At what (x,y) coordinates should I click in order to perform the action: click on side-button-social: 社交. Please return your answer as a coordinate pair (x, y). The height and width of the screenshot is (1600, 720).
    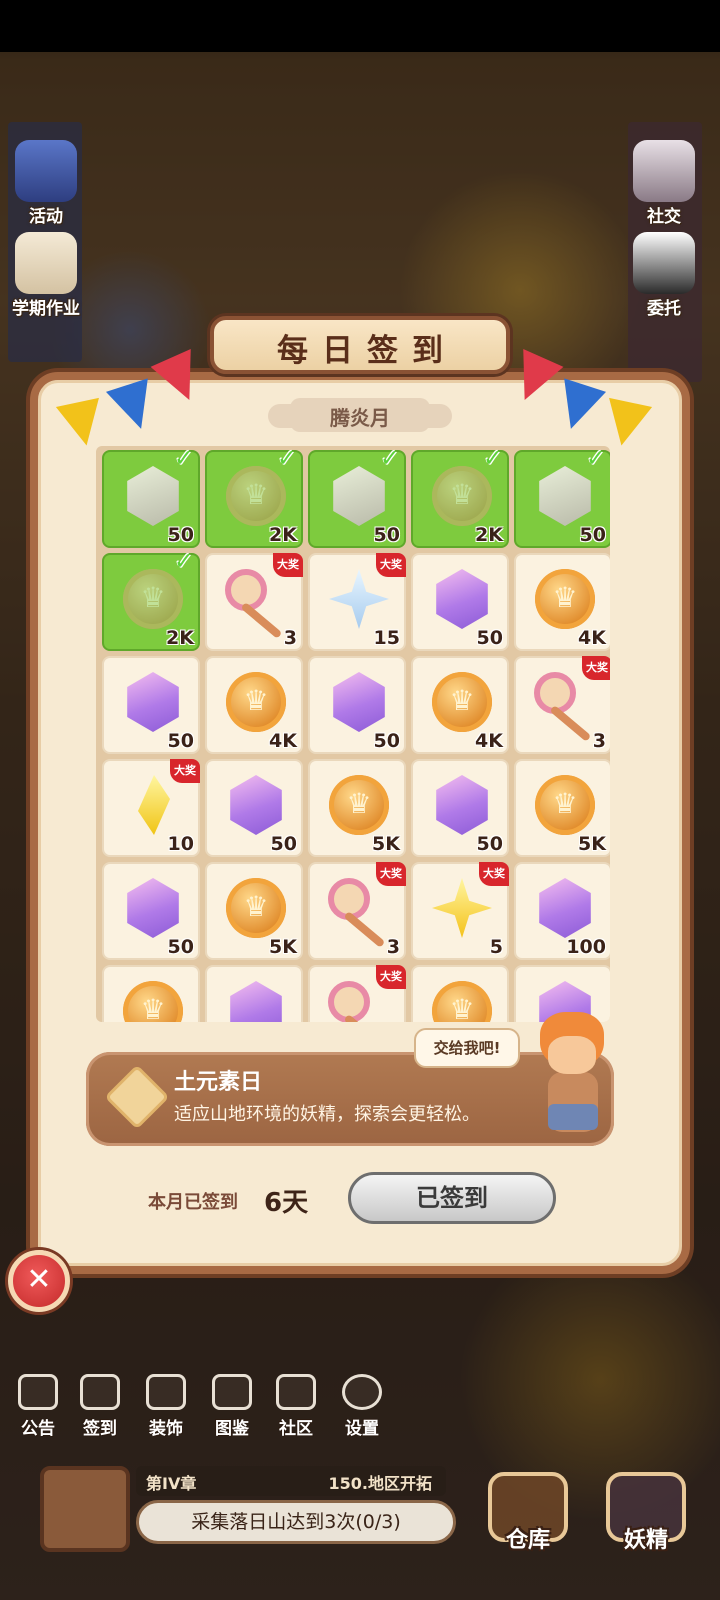
    Looking at the image, I should click on (664, 186).